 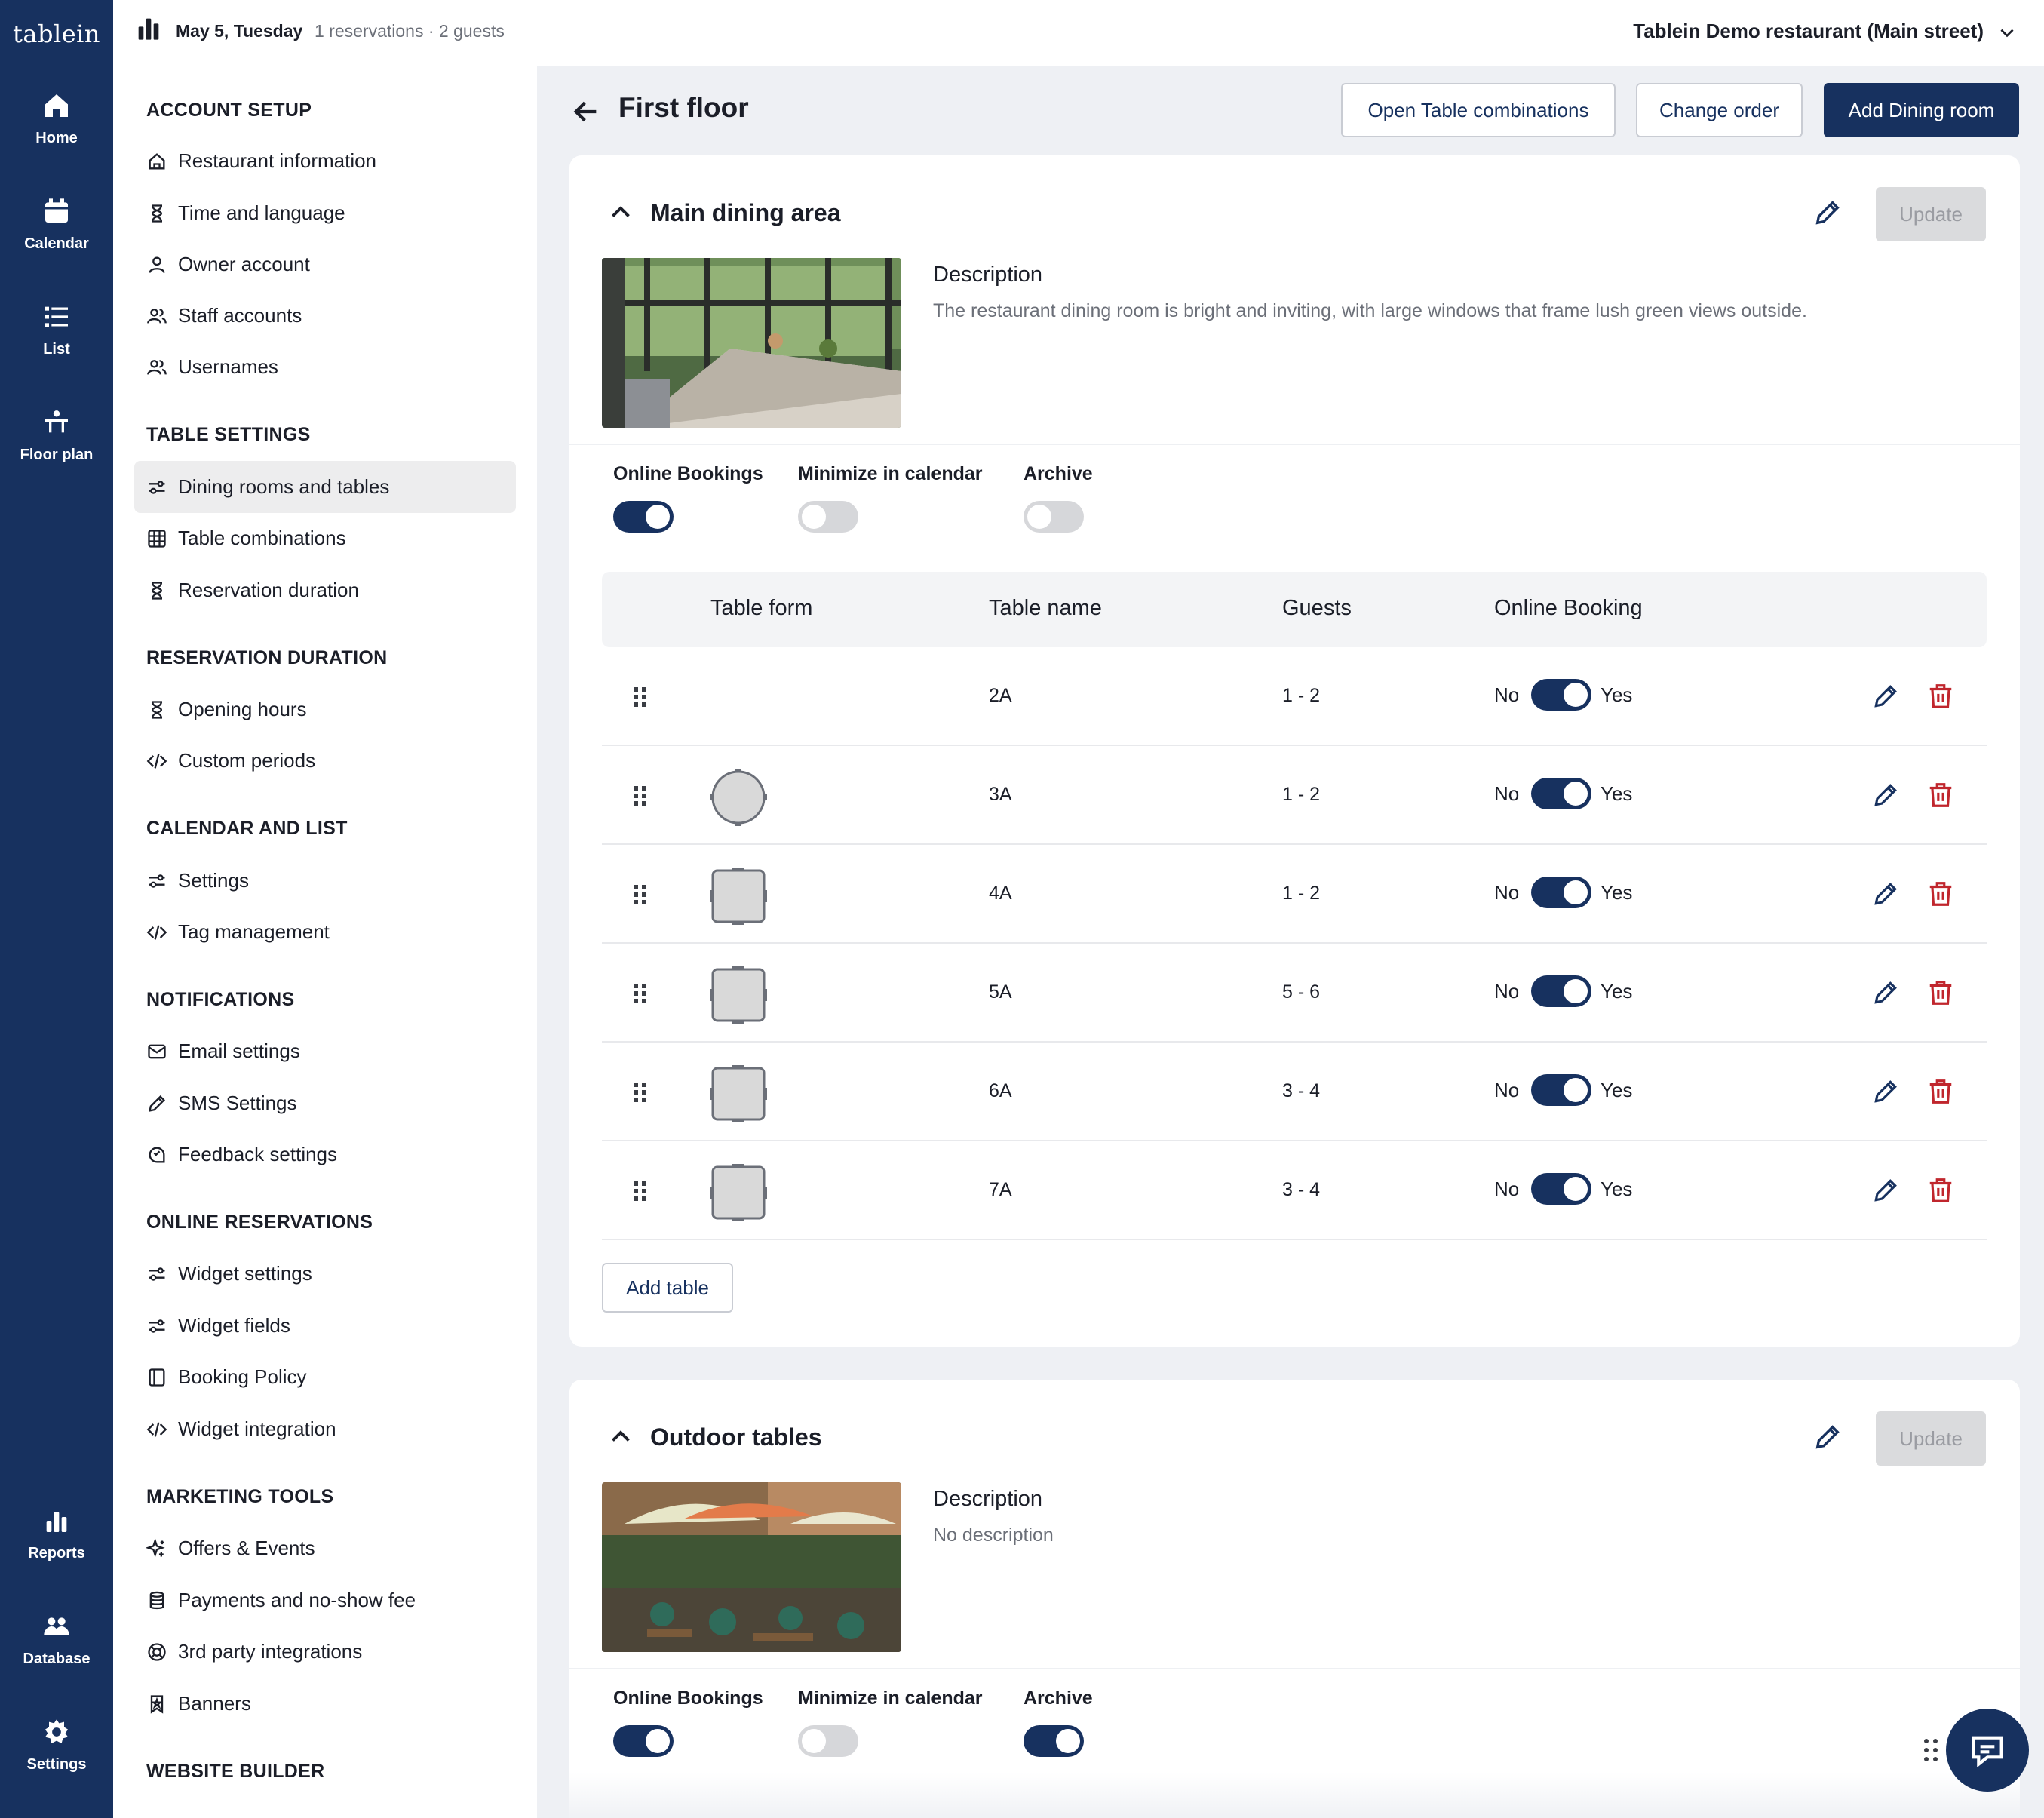 I want to click on table-name: 2A, so click(x=1000, y=695).